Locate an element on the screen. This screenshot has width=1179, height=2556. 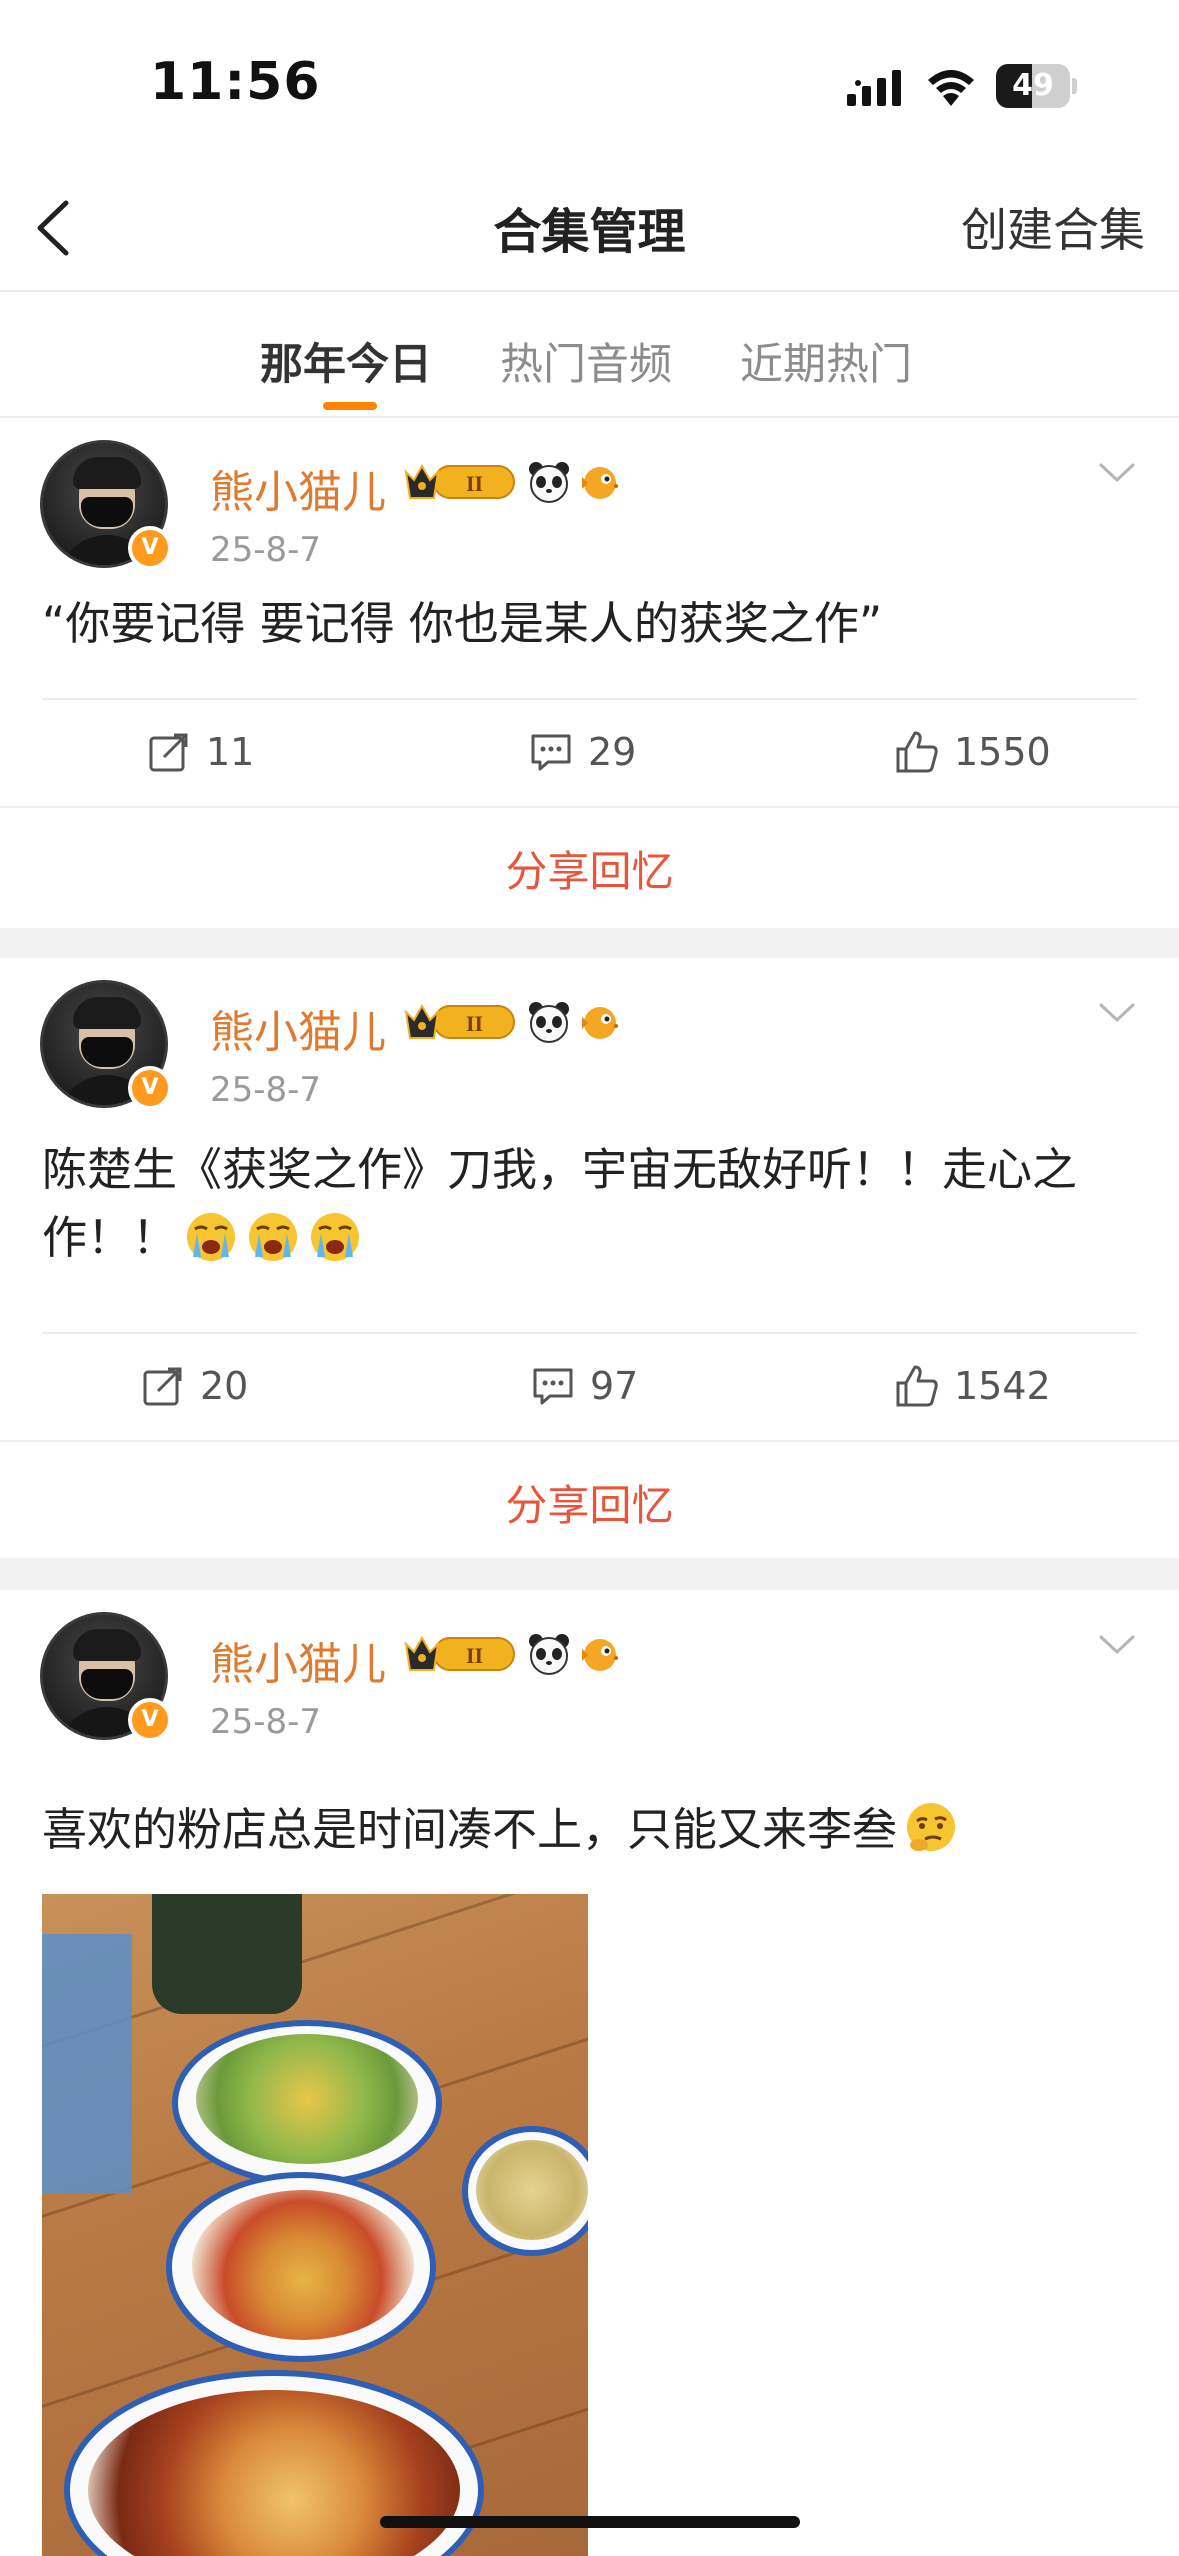
like-button: 1542 is located at coordinates (972, 1386).